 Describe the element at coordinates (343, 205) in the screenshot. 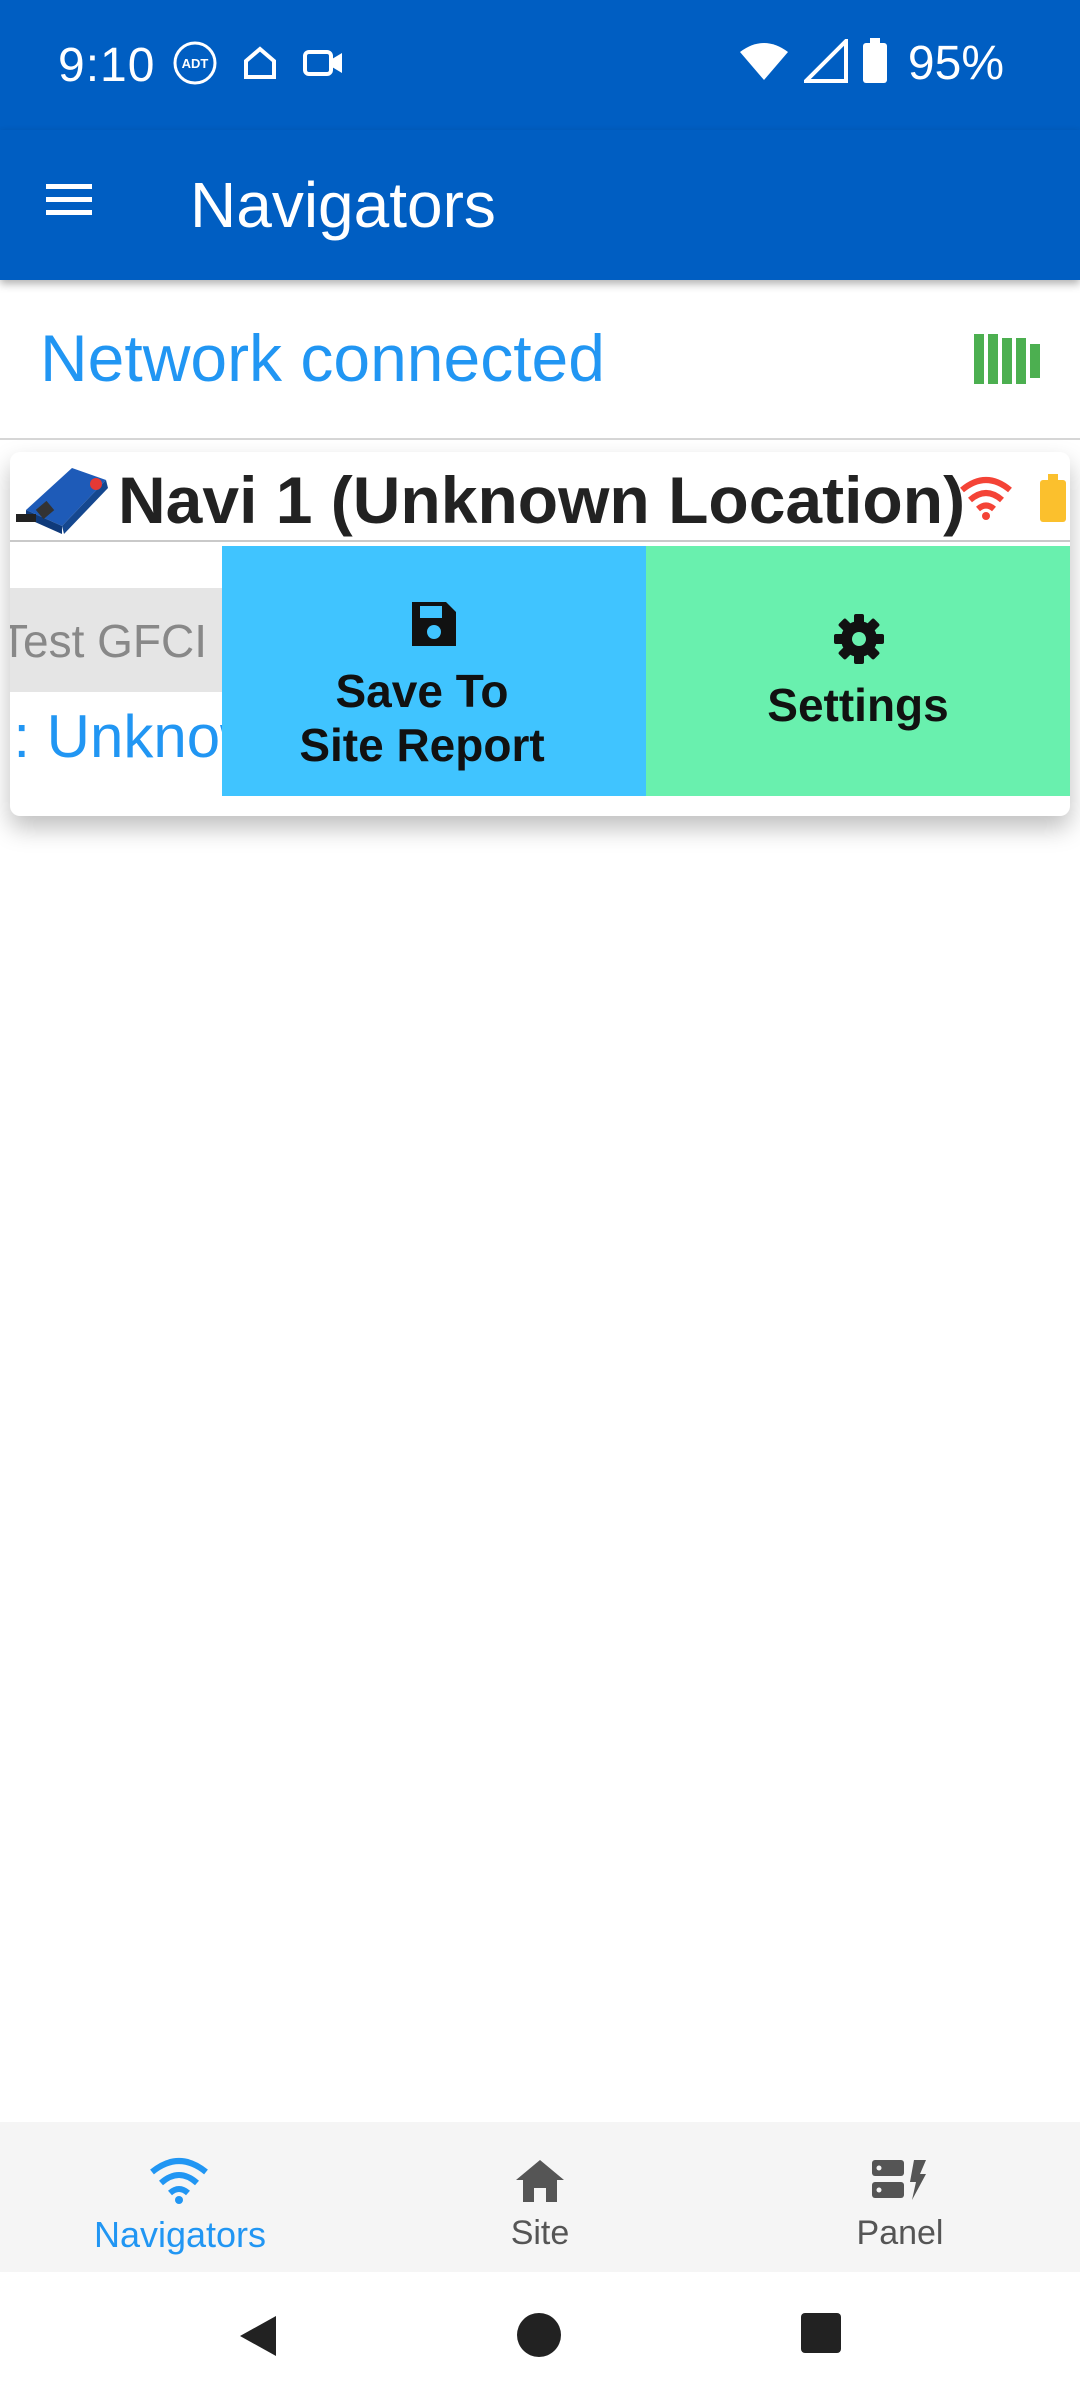

I see `page-title: Navigators` at that location.